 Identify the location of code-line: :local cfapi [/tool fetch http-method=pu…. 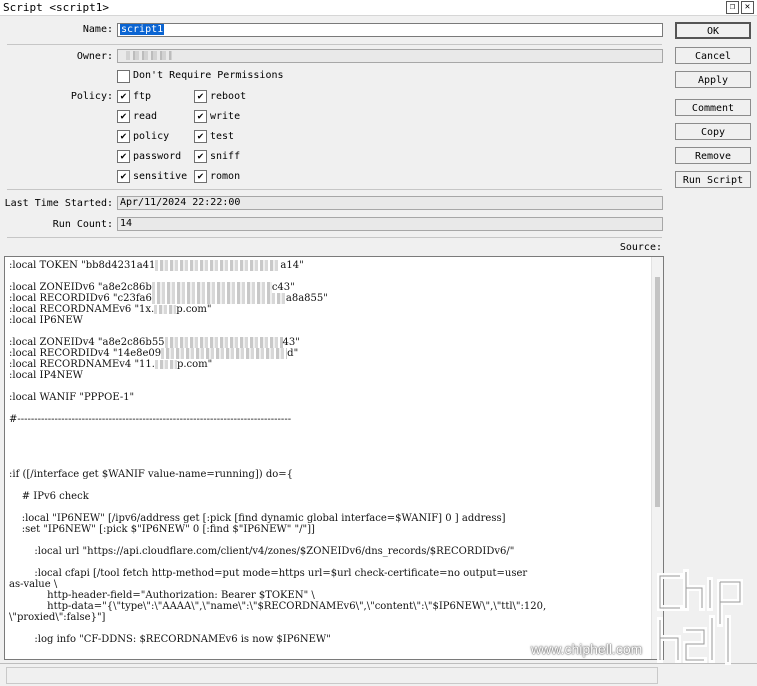
(268, 573).